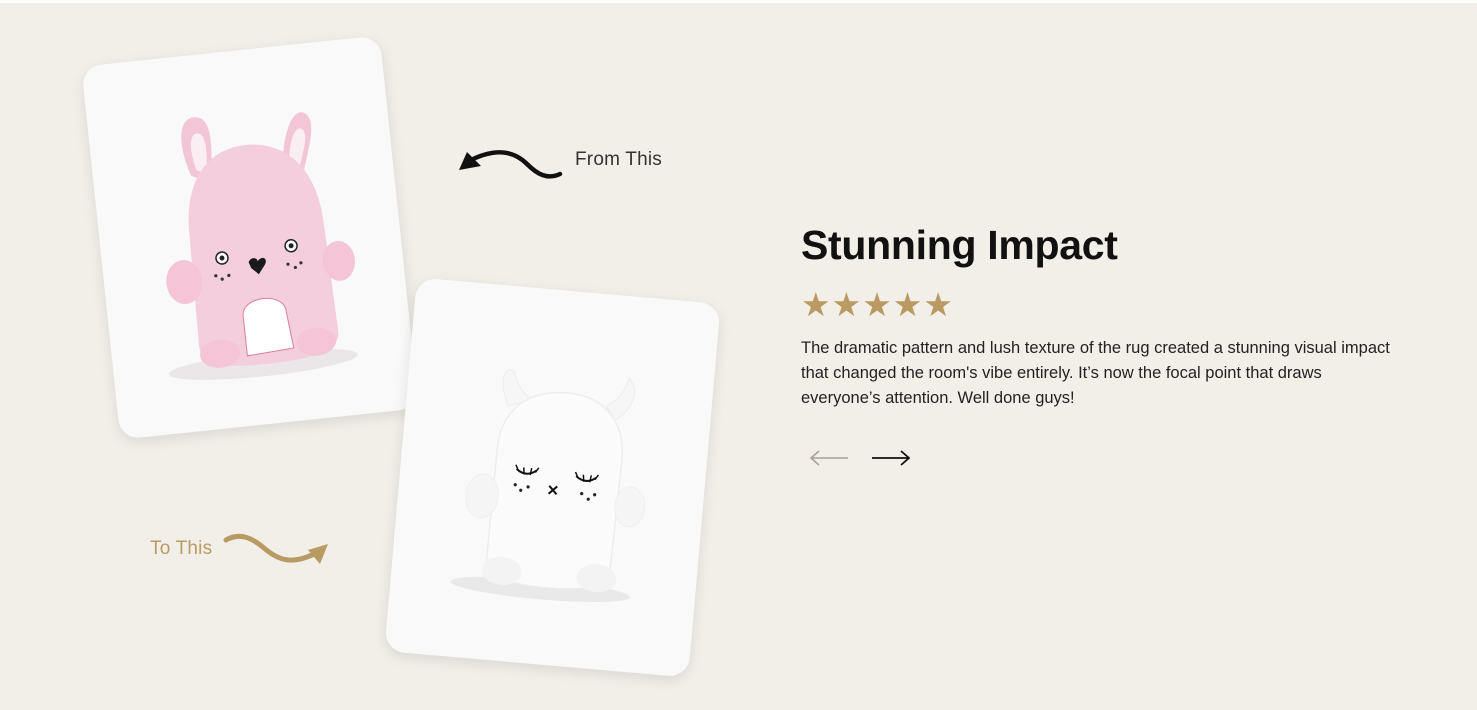 The image size is (1477, 710). Describe the element at coordinates (1104, 458) in the screenshot. I see `carousel-nav` at that location.